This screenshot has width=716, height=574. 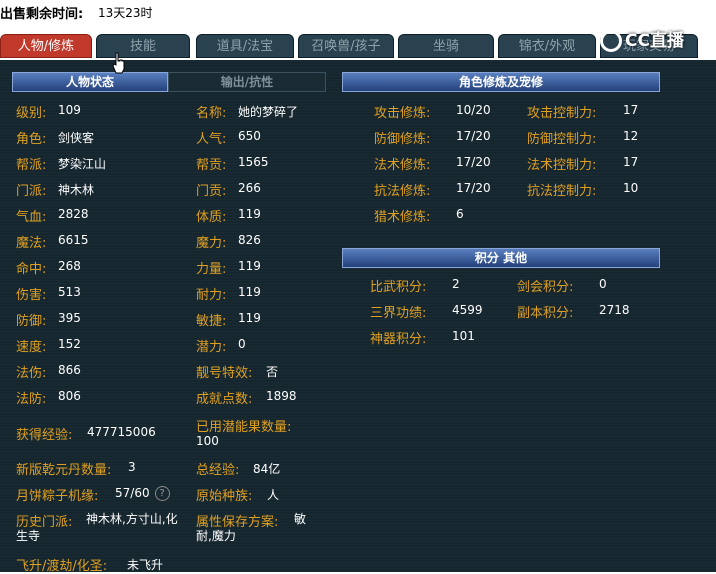 I want to click on points-label: 三界功绩:, so click(x=398, y=313).